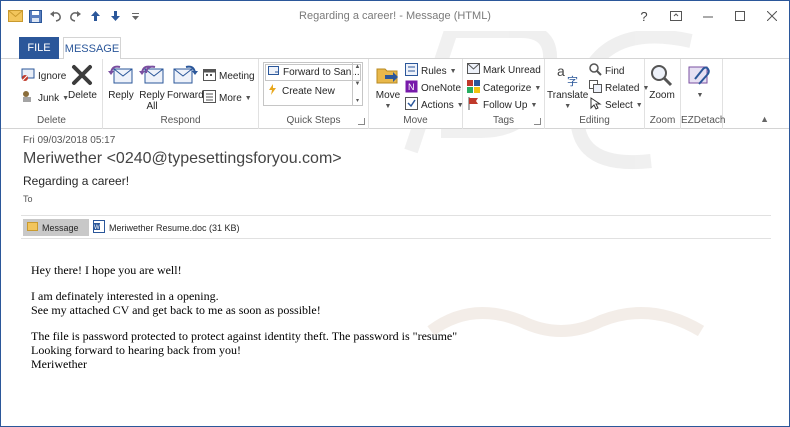 Image resolution: width=790 pixels, height=427 pixels. What do you see at coordinates (473, 105) in the screenshot?
I see `flag-icon` at bounding box center [473, 105].